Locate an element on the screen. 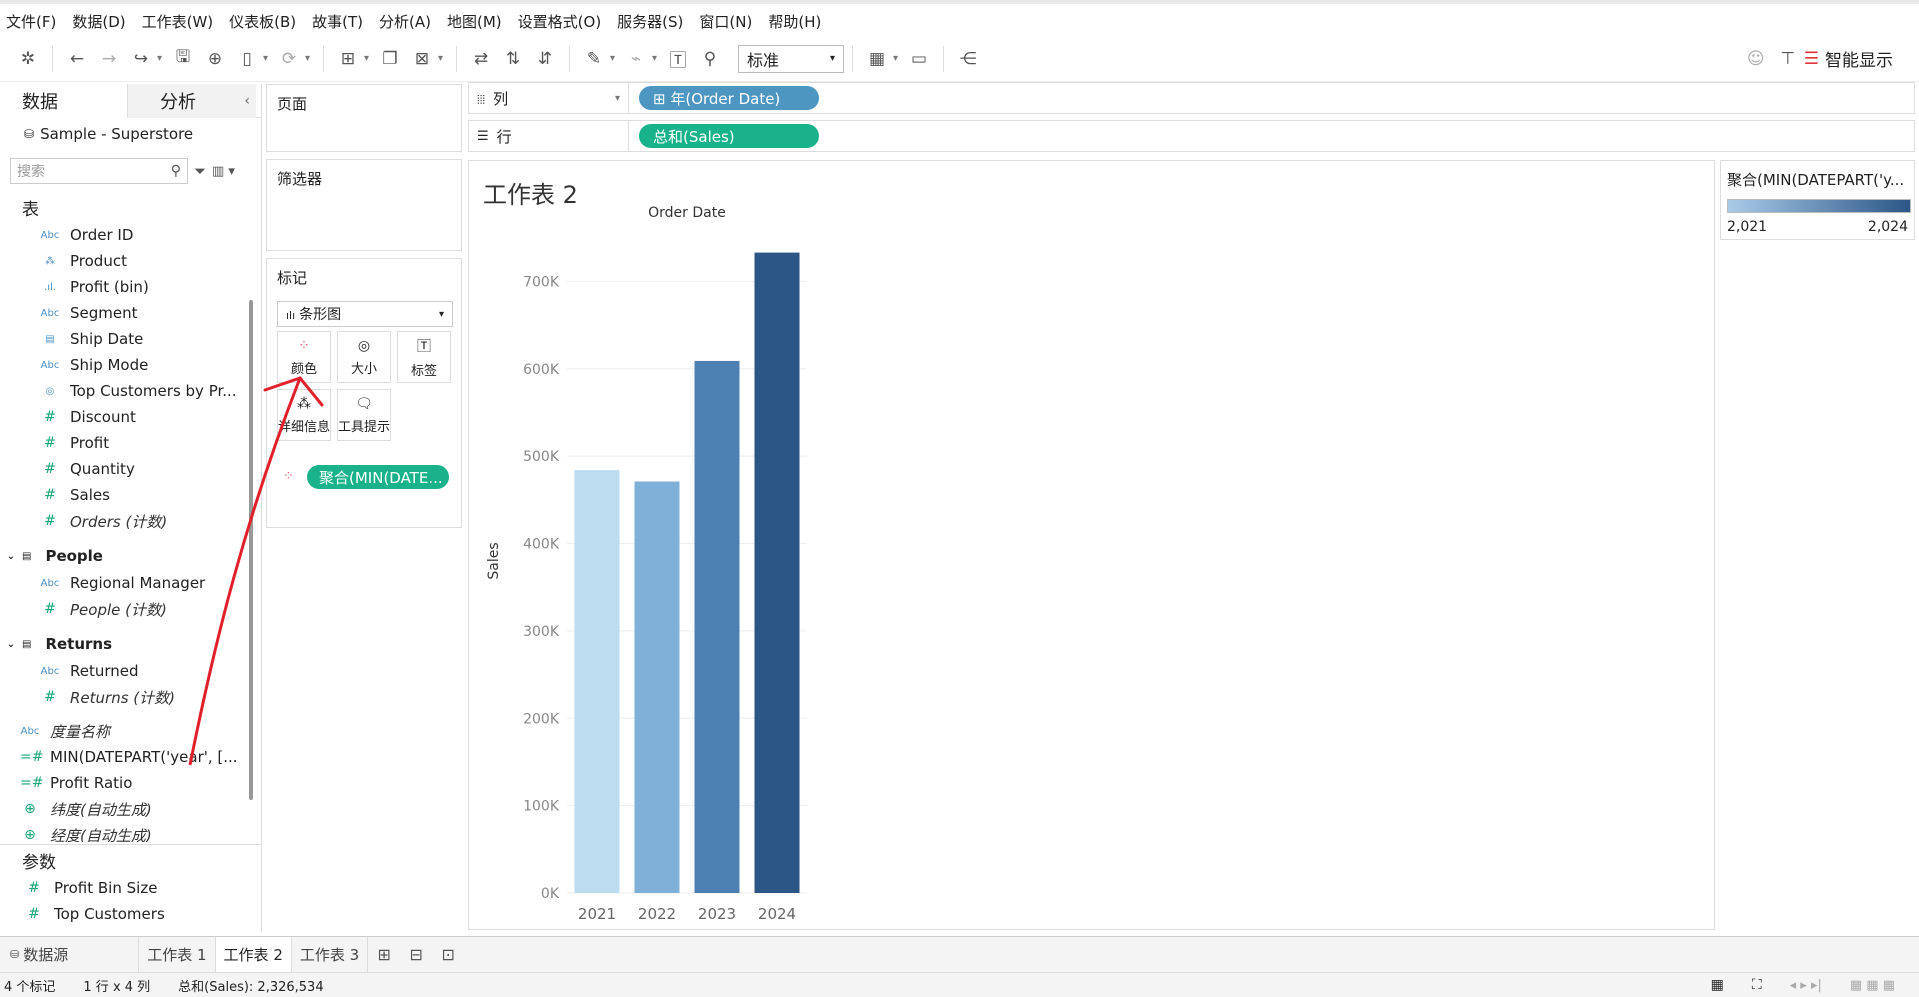 The width and height of the screenshot is (1919, 997). field-item: ⊕ 纬度(自动生成) is located at coordinates (134, 809).